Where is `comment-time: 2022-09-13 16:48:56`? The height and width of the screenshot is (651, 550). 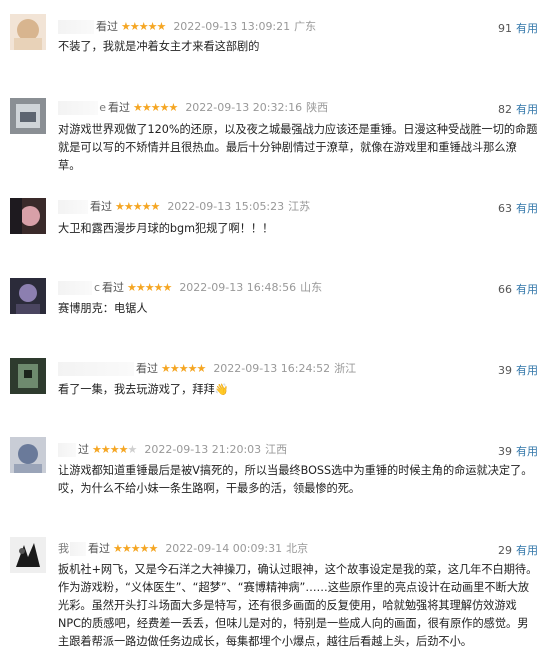
comment-time: 2022-09-13 16:48:56 is located at coordinates (238, 287).